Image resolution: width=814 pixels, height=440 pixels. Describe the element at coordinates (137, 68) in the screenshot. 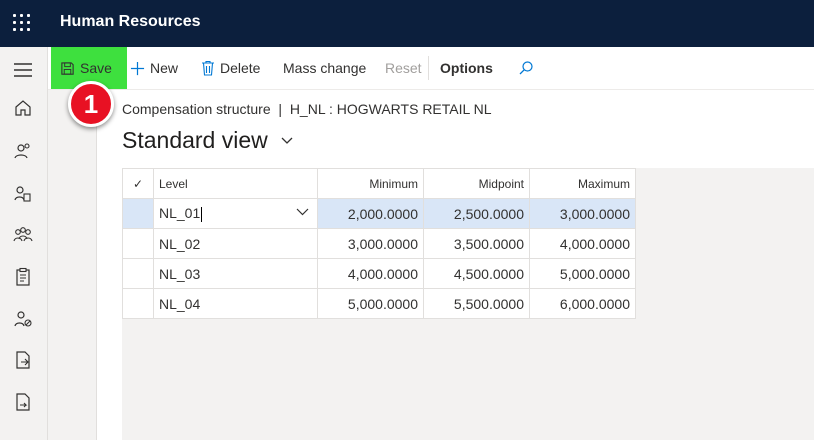

I see `plus-icon` at that location.